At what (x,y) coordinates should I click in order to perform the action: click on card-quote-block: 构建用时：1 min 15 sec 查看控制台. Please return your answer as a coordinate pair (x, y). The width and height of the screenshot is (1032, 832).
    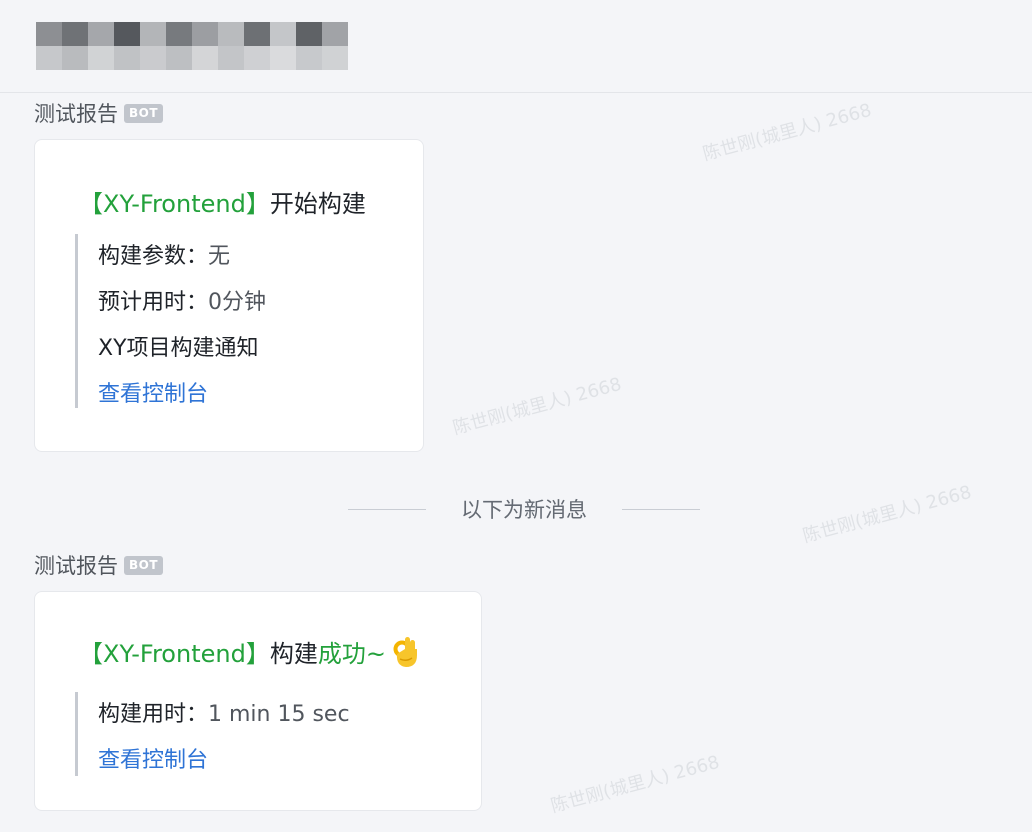
    Looking at the image, I should click on (212, 734).